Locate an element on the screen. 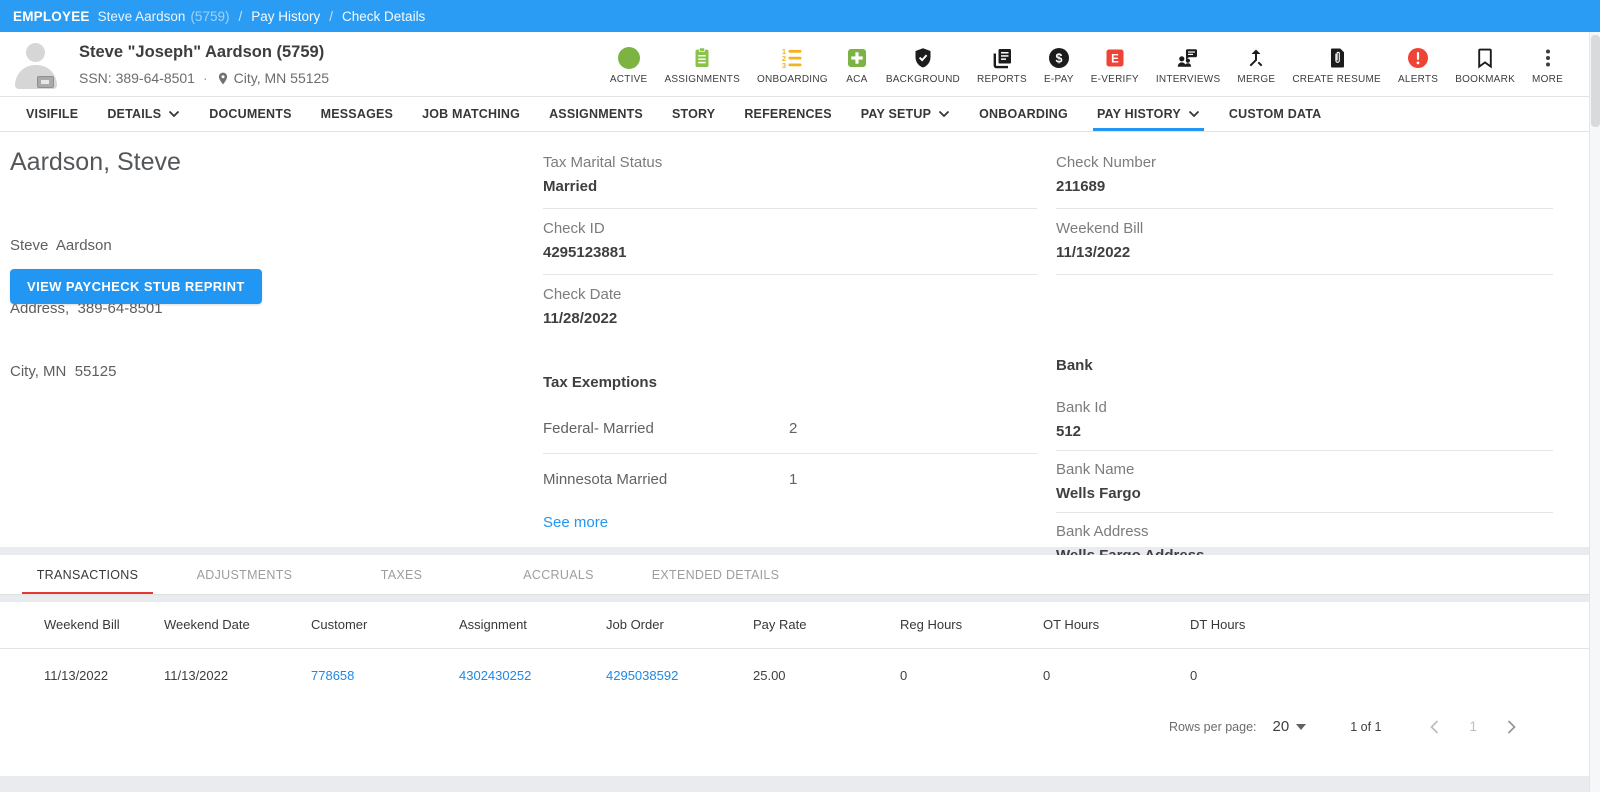 The image size is (1600, 792). action-merge: MERGE is located at coordinates (1256, 65).